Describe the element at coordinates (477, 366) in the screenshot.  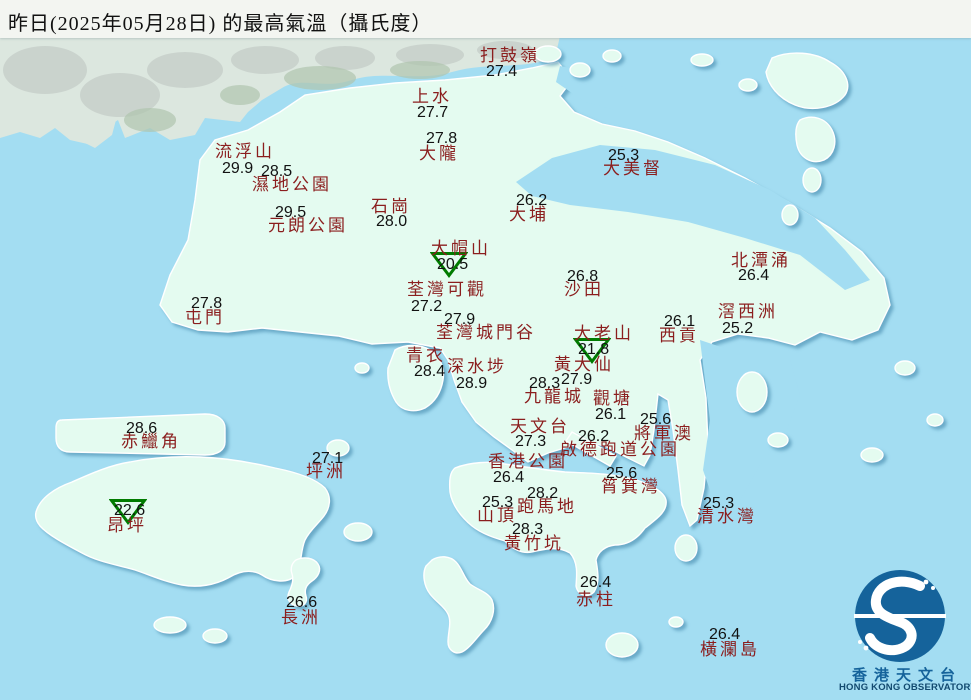
I see `station-name-label: 深水埗` at that location.